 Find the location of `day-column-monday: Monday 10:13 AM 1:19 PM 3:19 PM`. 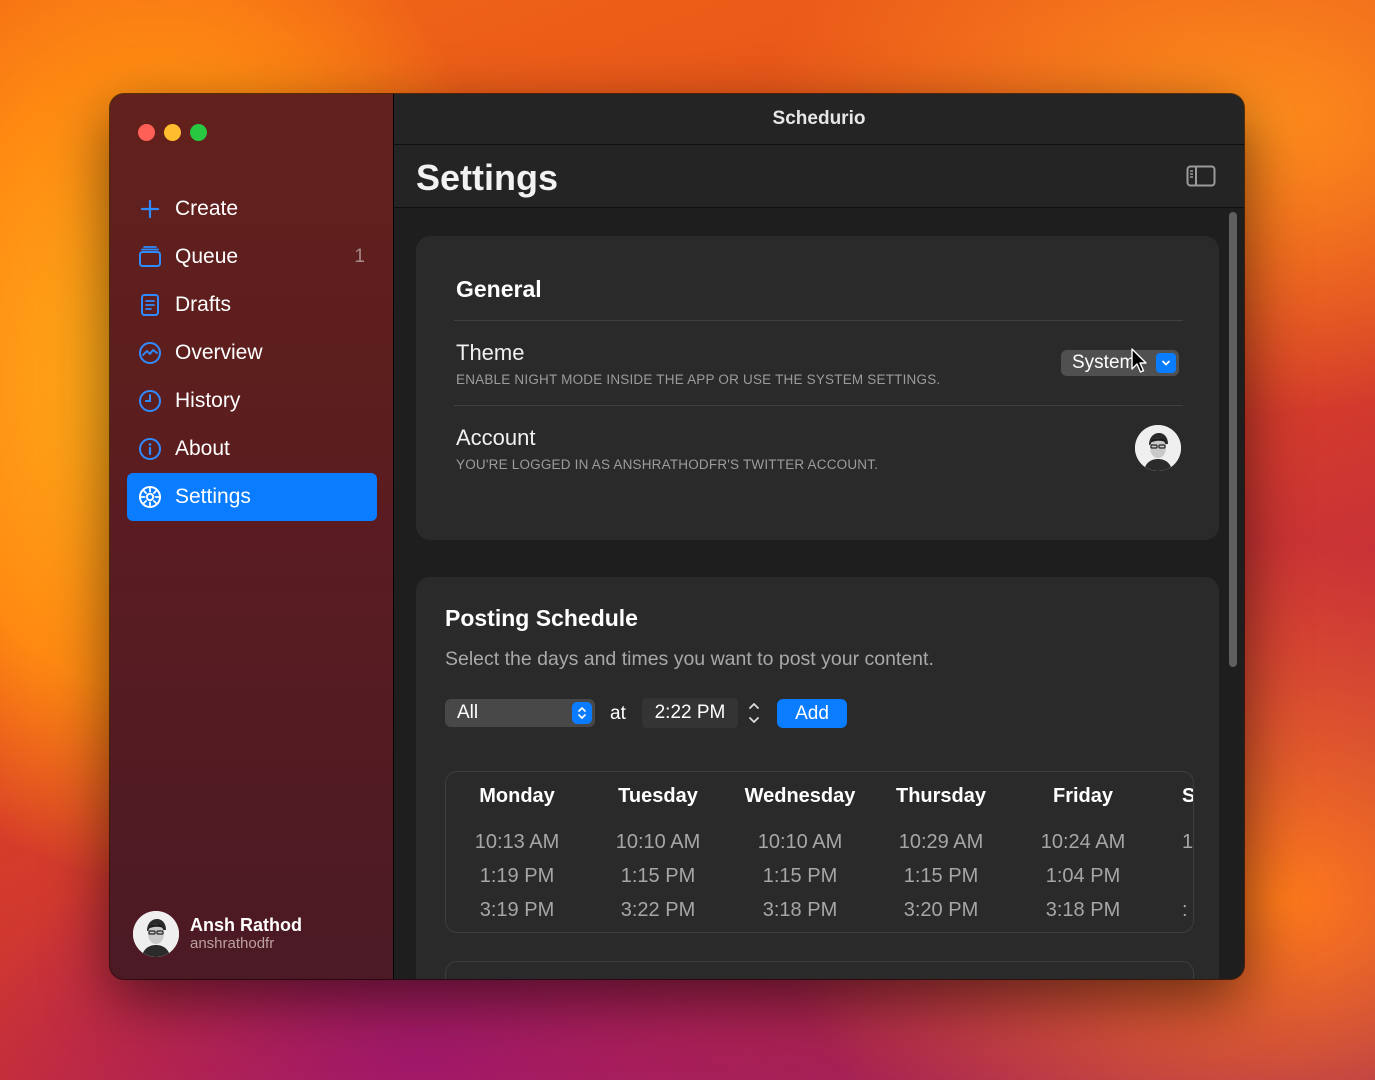

day-column-monday: Monday 10:13 AM 1:19 PM 3:19 PM is located at coordinates (517, 849).